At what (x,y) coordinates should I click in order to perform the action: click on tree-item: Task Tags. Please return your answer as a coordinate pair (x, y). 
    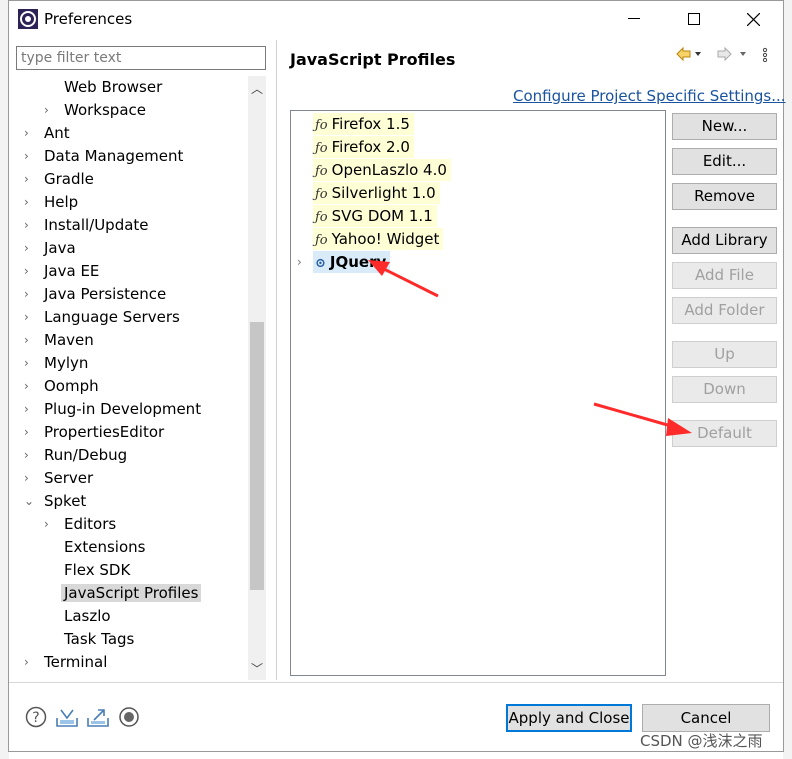
    Looking at the image, I should click on (90, 639).